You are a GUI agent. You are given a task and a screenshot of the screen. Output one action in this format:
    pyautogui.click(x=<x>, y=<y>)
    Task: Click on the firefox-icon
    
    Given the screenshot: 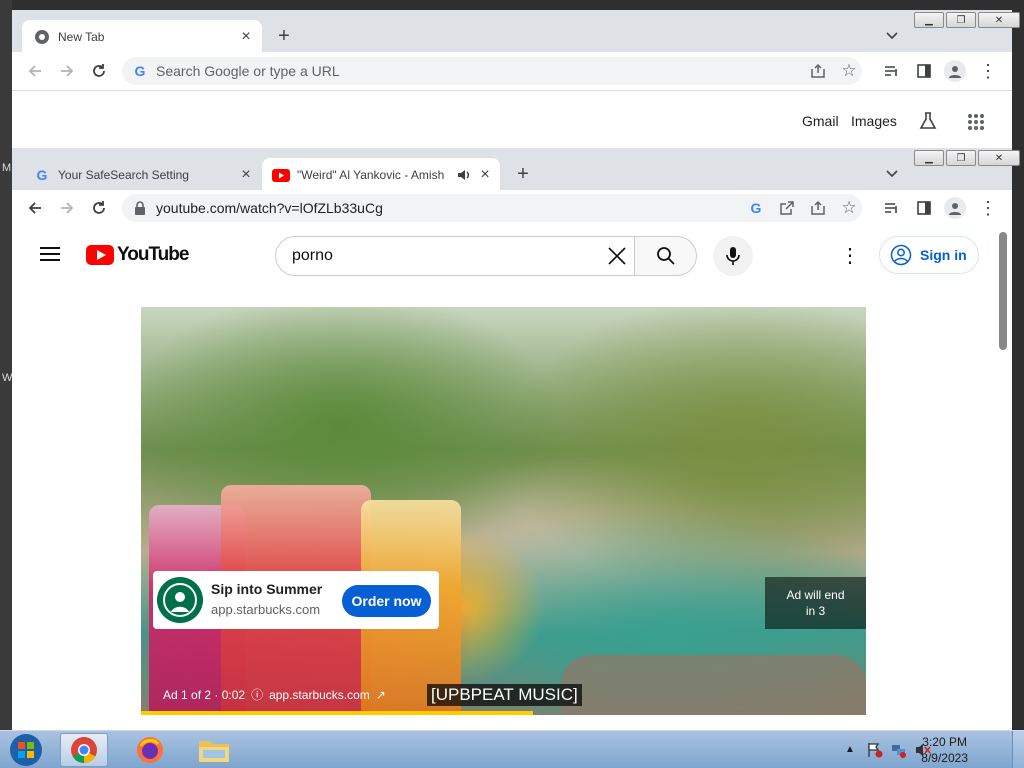 What is the action you would take?
    pyautogui.click(x=150, y=750)
    